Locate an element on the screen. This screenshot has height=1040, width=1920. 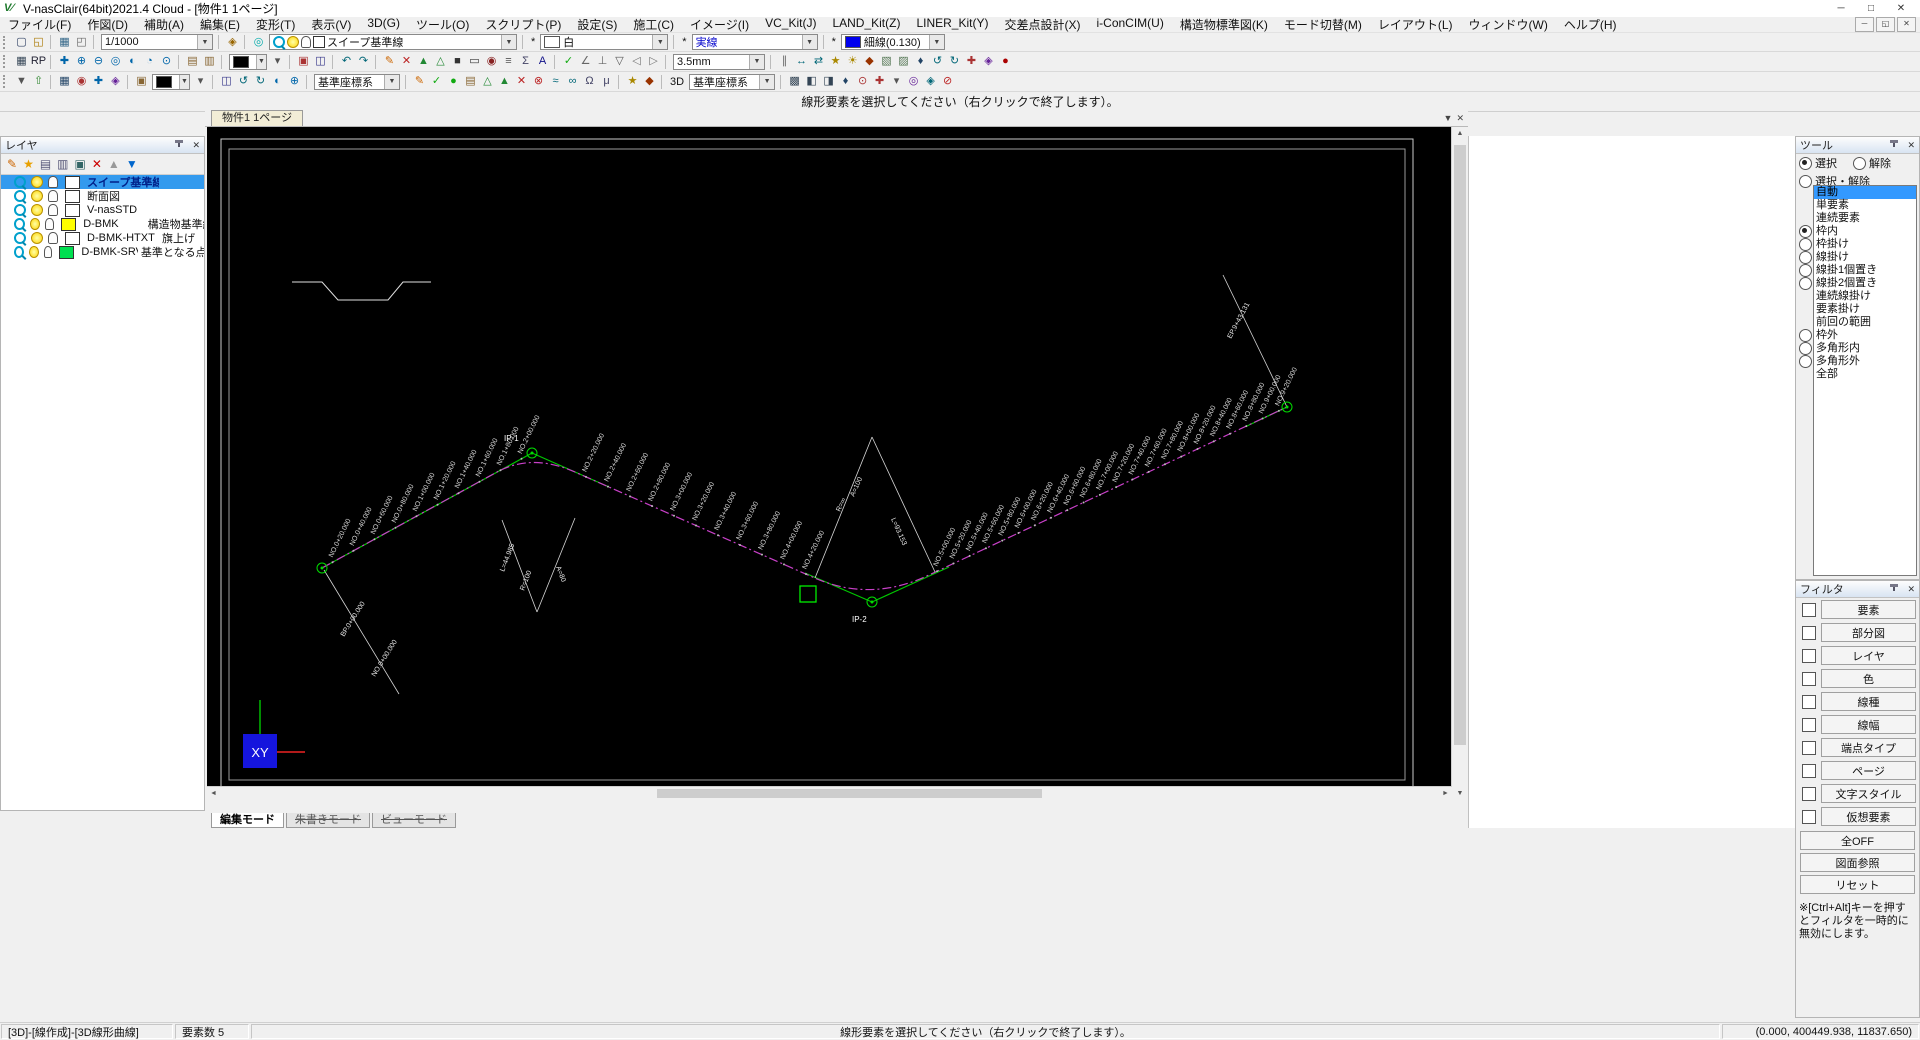
toolbar-icon: ◫ is located at coordinates (226, 81).